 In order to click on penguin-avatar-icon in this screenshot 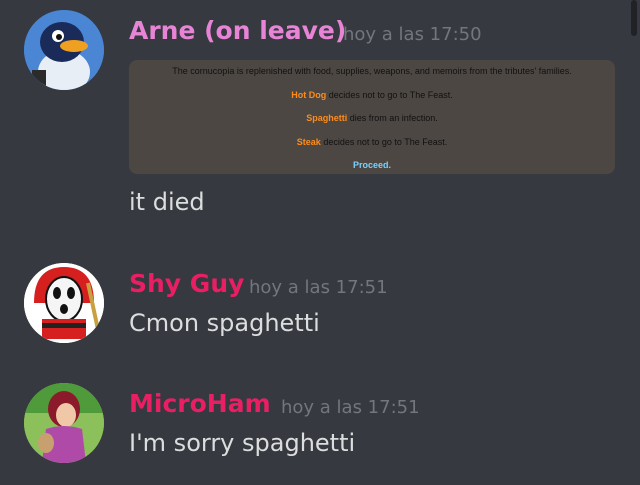, I will do `click(64, 50)`.